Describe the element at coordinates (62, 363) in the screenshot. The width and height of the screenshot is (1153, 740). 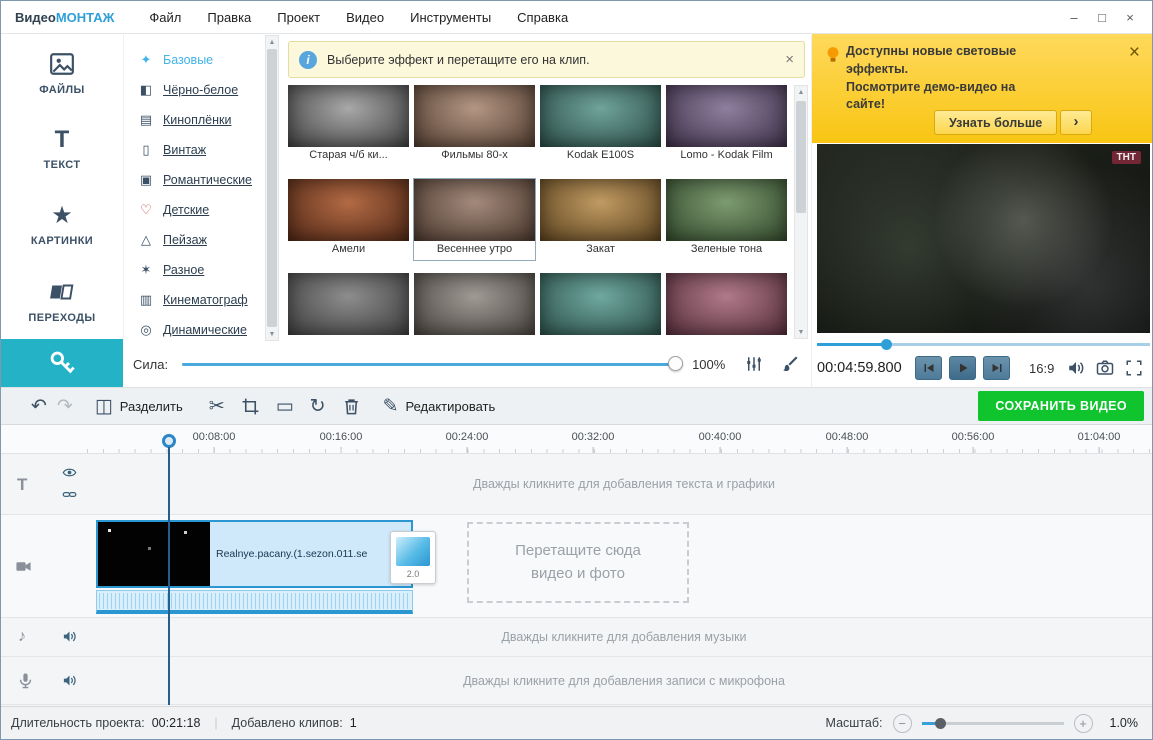
I see `sidebar-item-effects-active` at that location.